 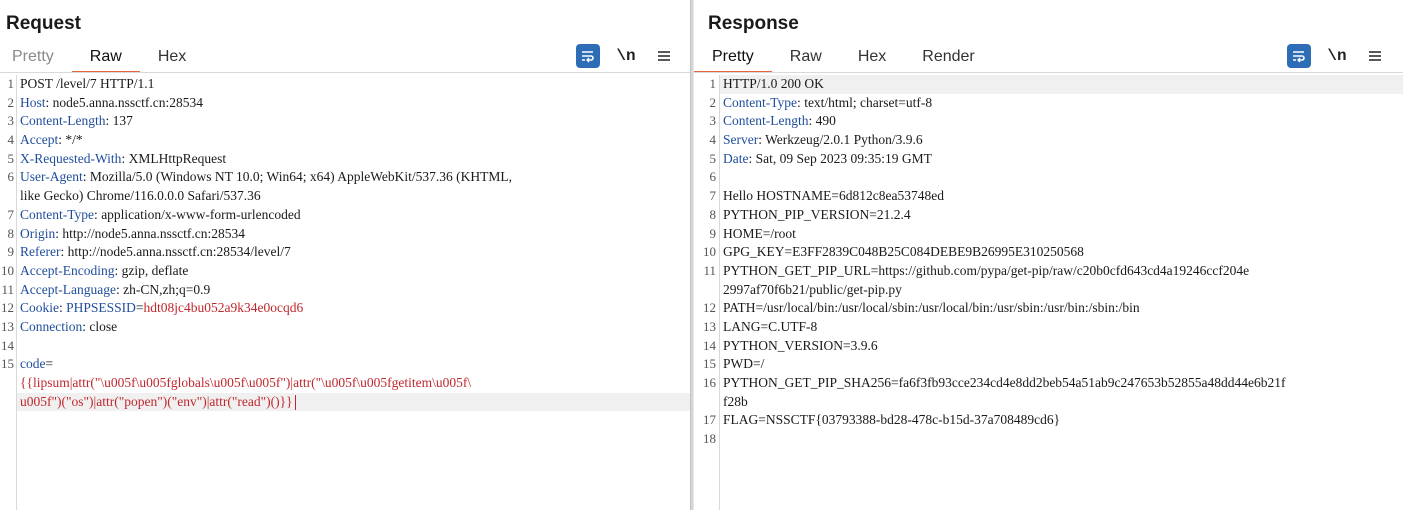 What do you see at coordinates (155, 270) in the screenshot?
I see `code-text: gzip, deflate` at bounding box center [155, 270].